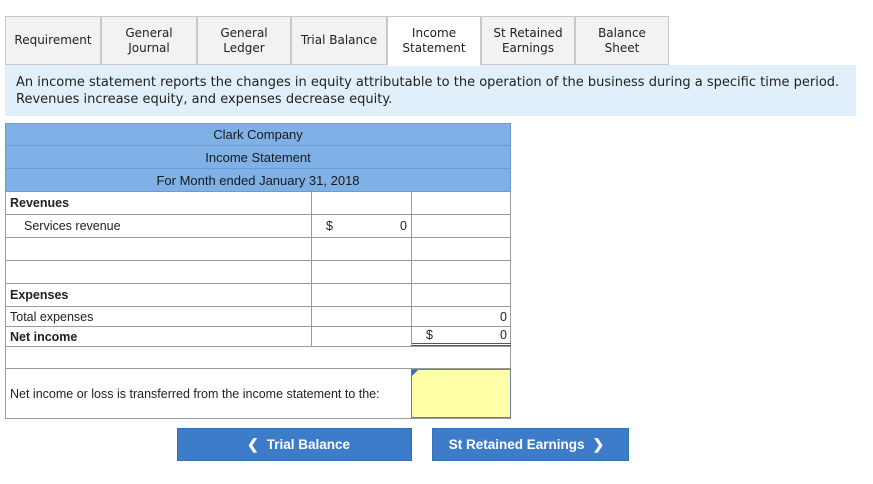 The height and width of the screenshot is (484, 873). Describe the element at coordinates (258, 337) in the screenshot. I see `table-row-net-income: Net income $ 0` at that location.